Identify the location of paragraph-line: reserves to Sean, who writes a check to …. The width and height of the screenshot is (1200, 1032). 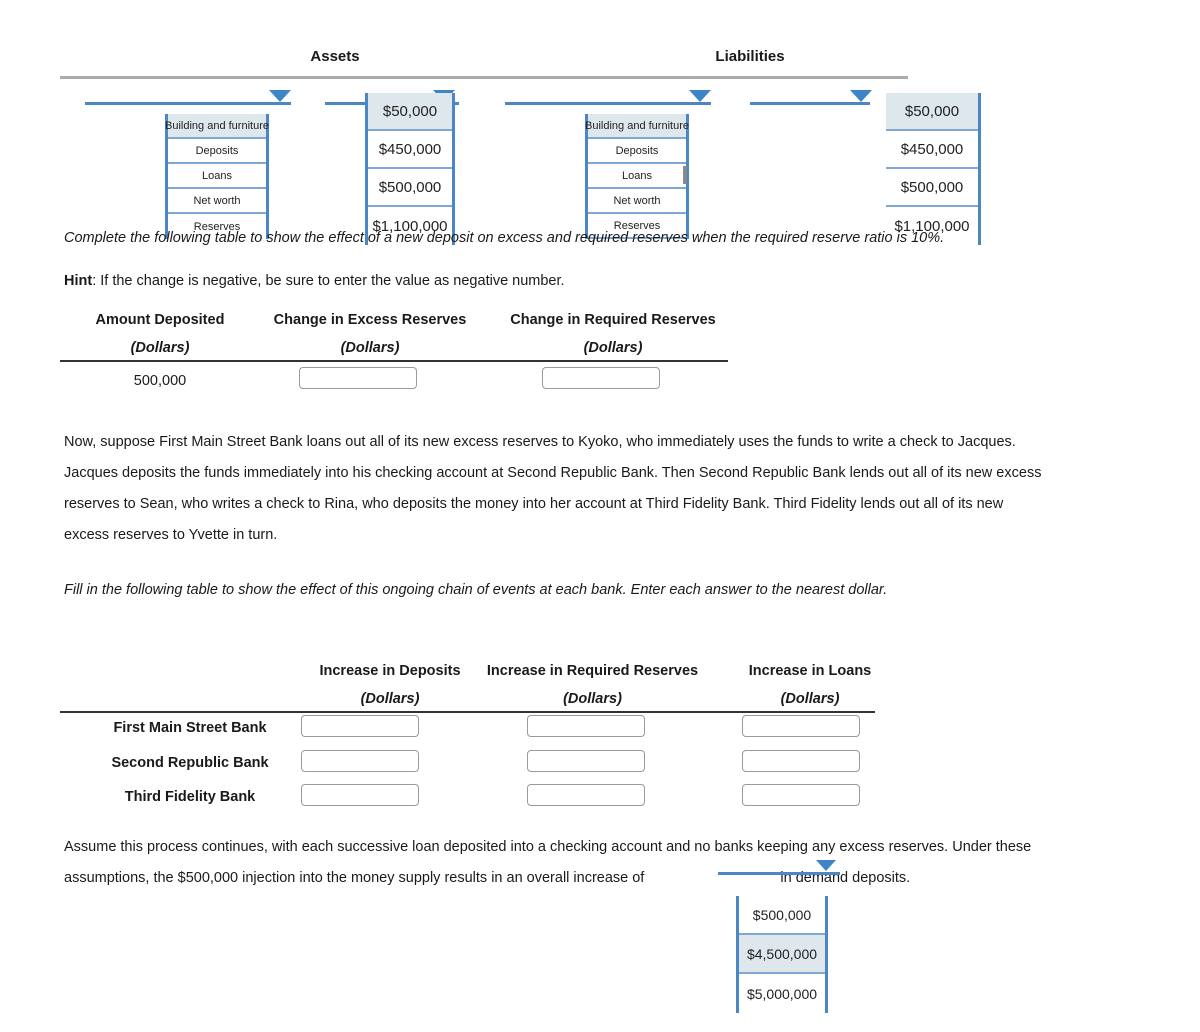
(534, 504).